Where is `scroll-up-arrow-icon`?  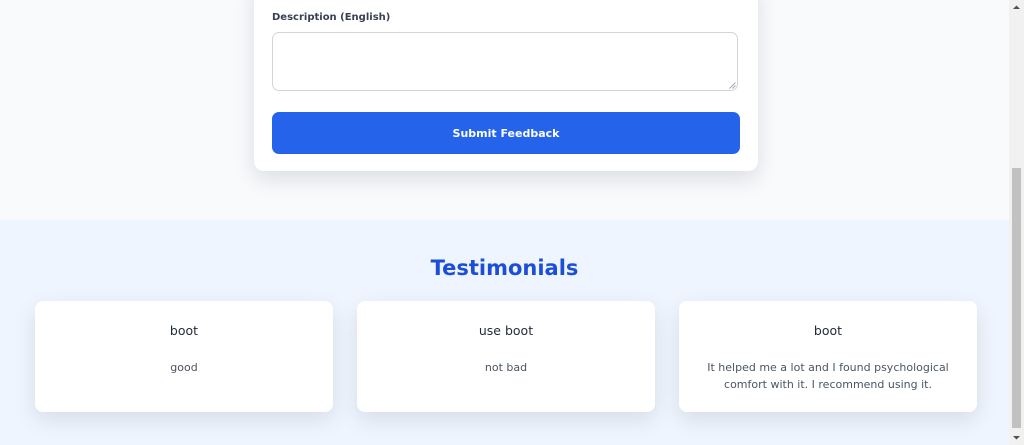 scroll-up-arrow-icon is located at coordinates (1016, 7).